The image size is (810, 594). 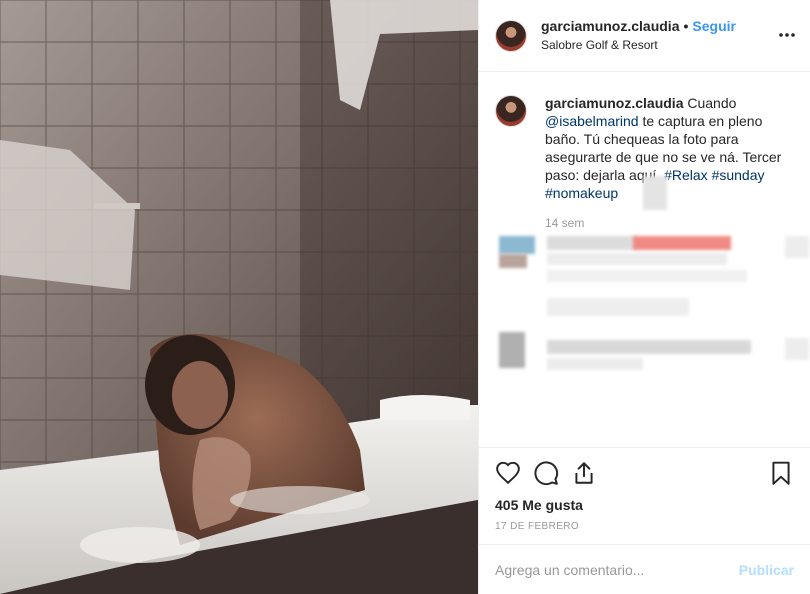 What do you see at coordinates (614, 103) in the screenshot?
I see `caption-username: garciamunoz.claudia` at bounding box center [614, 103].